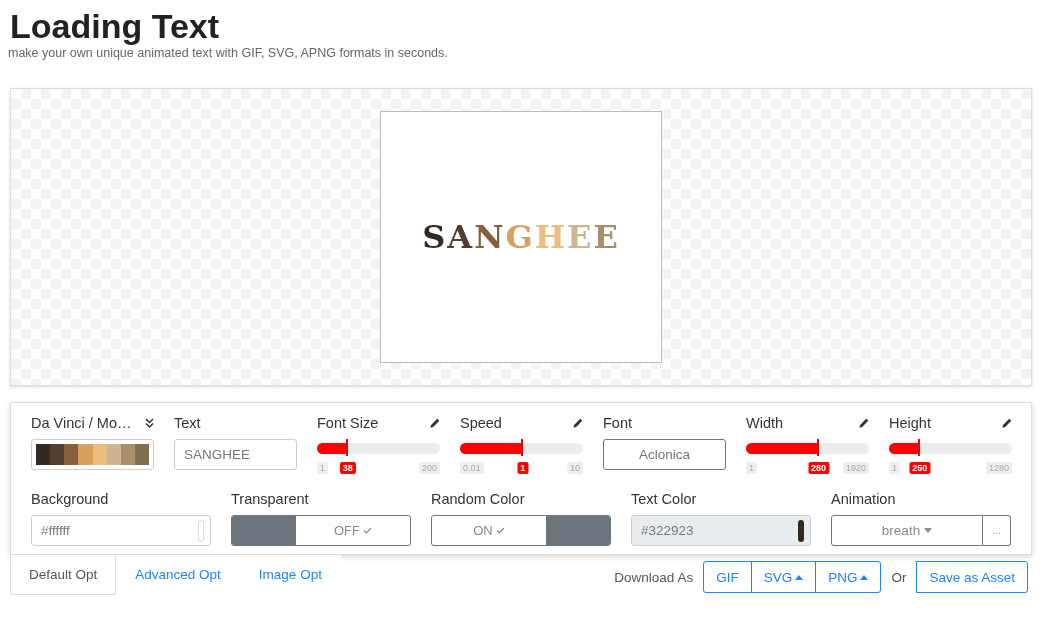  I want to click on download-label: Download As, so click(654, 577).